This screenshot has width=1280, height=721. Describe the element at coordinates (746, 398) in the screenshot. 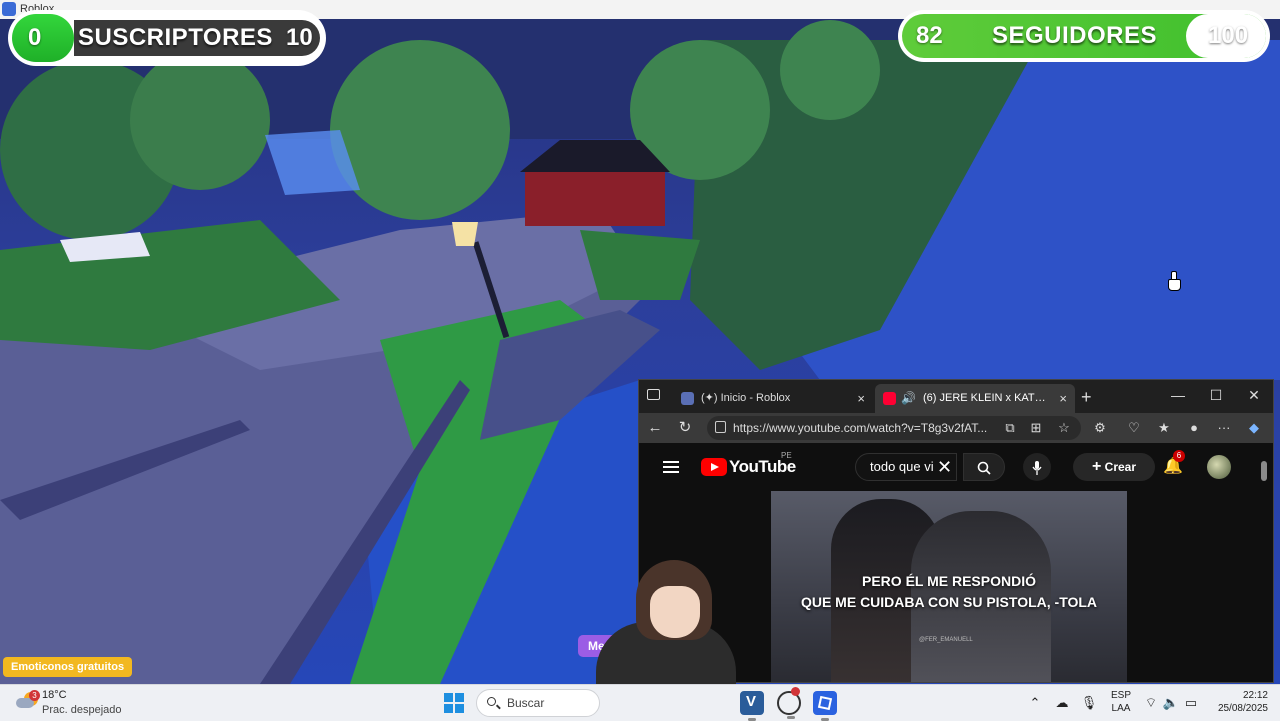

I see `tab-title: (✦) Inicio - Roblox` at that location.